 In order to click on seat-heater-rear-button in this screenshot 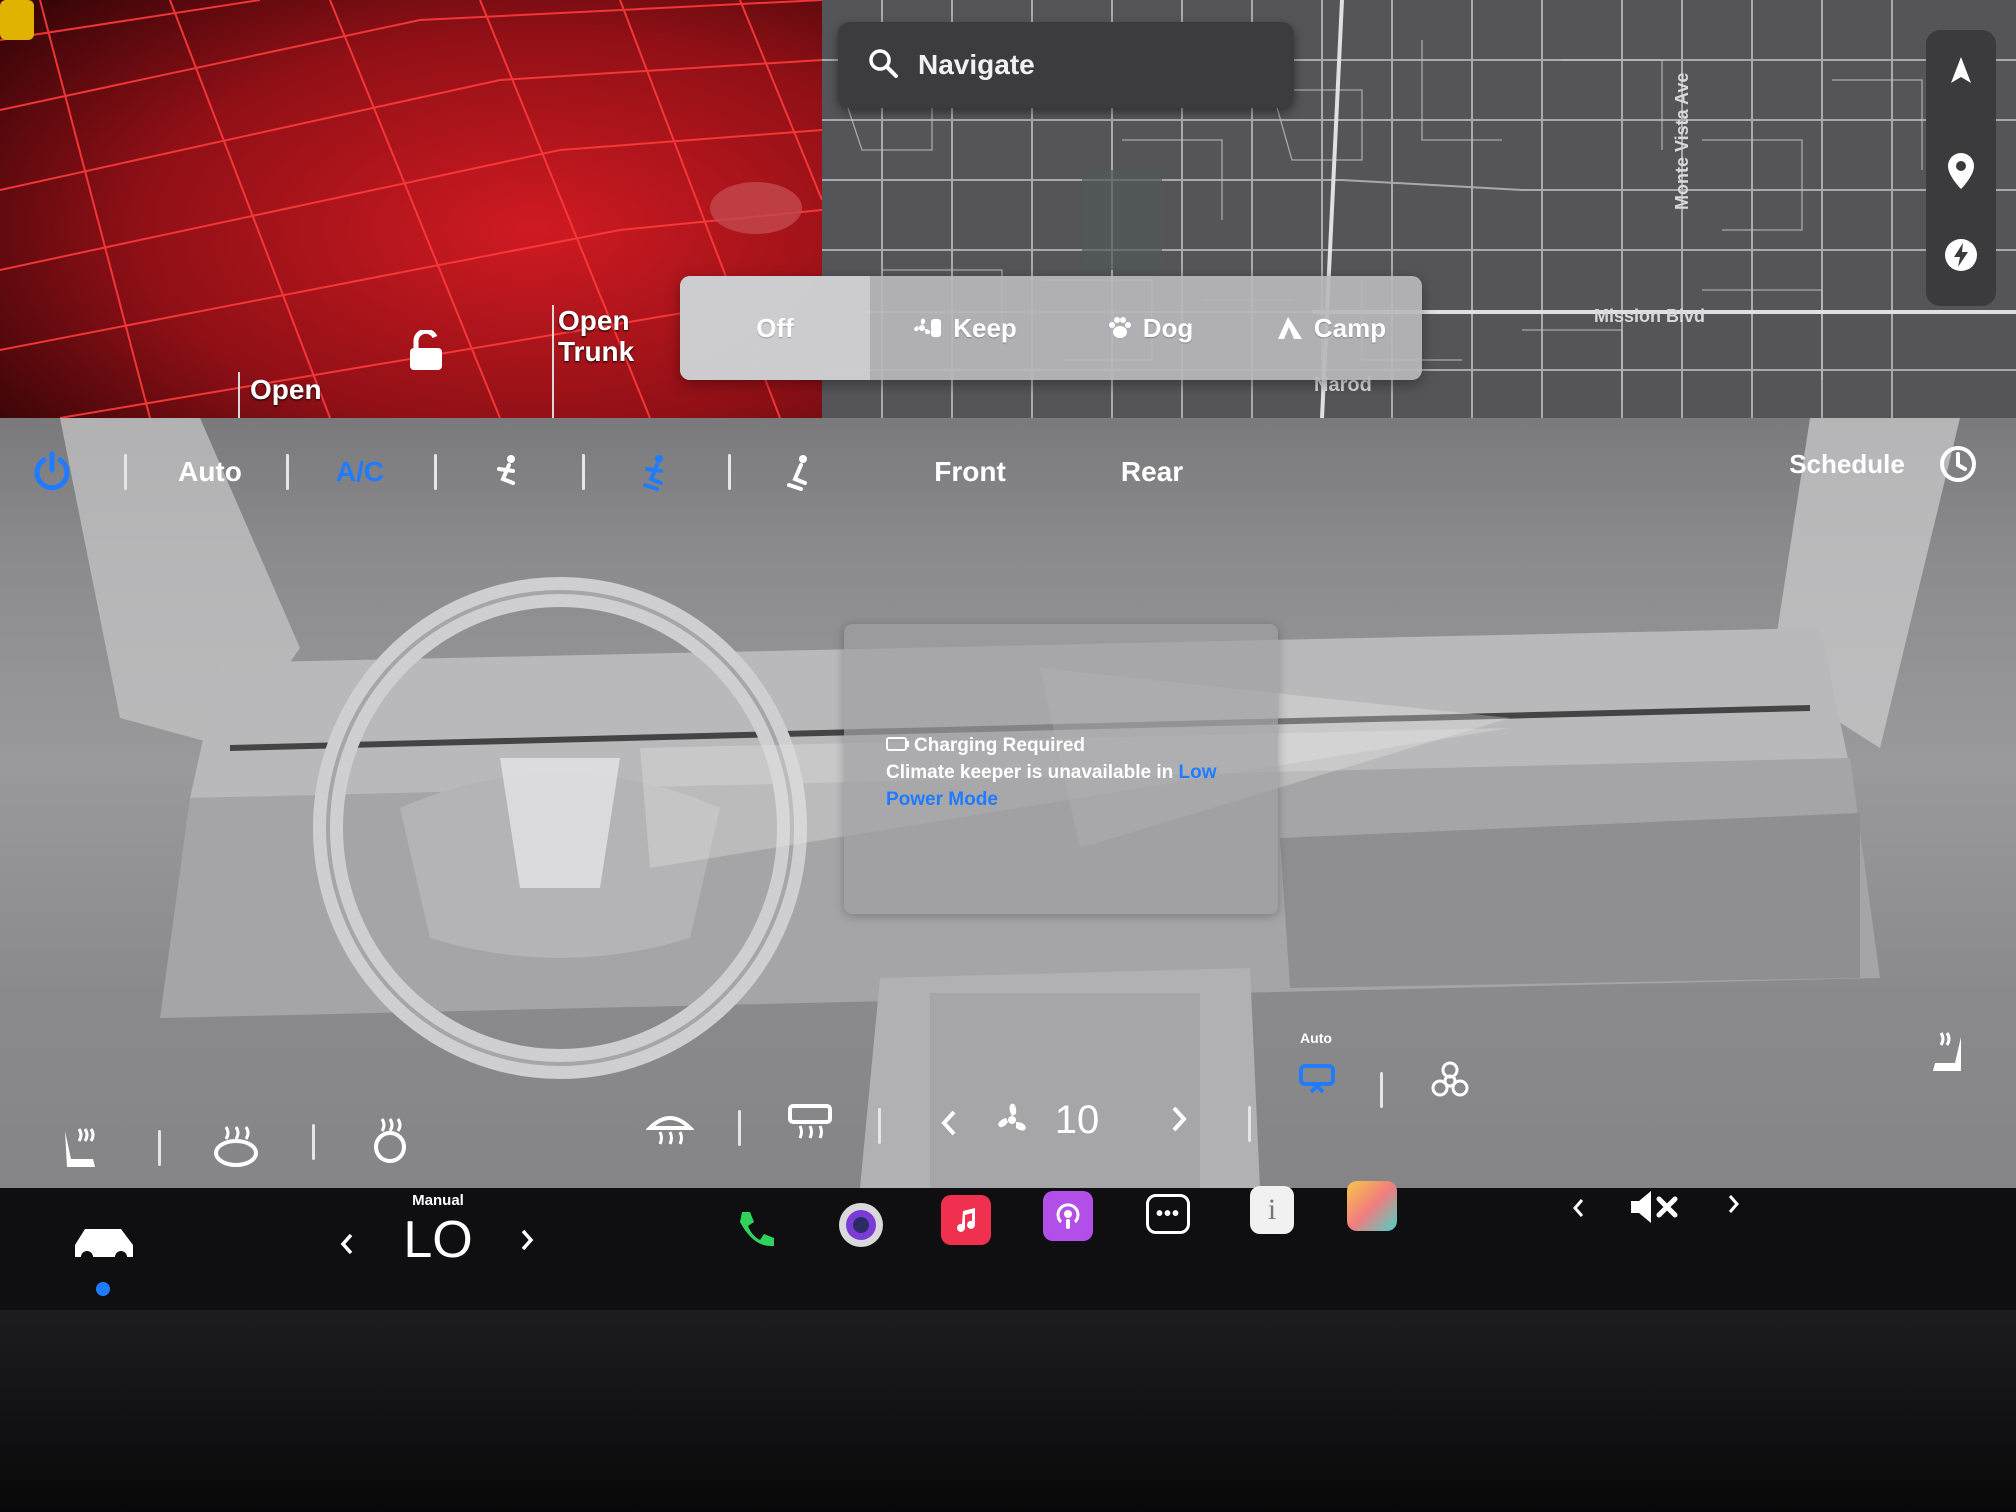, I will do `click(1950, 1052)`.